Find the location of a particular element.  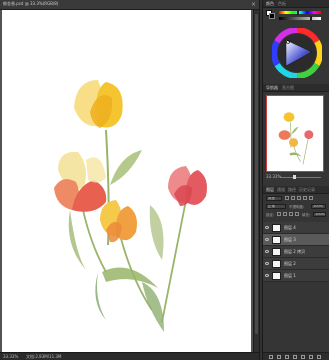

navigator-zoom-row: 33.33% is located at coordinates (296, 177).